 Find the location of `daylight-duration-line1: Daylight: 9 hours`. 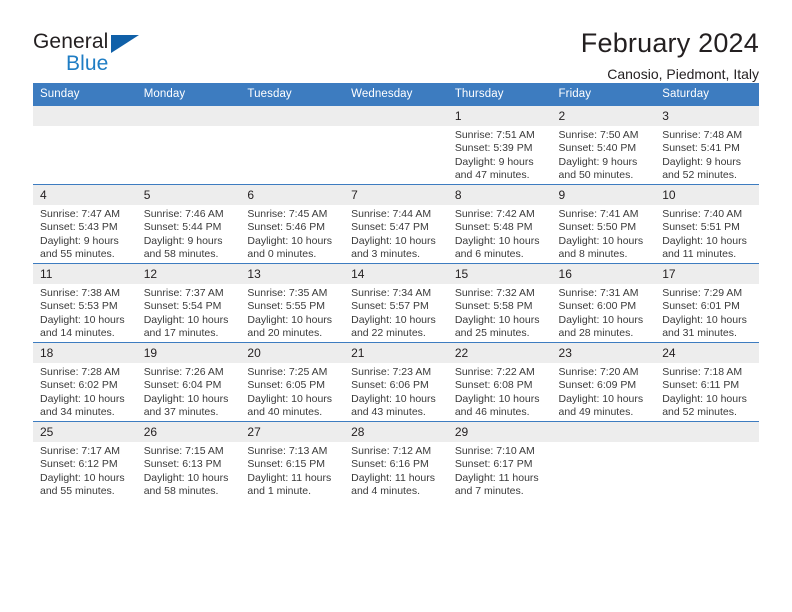

daylight-duration-line1: Daylight: 9 hours is located at coordinates (79, 240).